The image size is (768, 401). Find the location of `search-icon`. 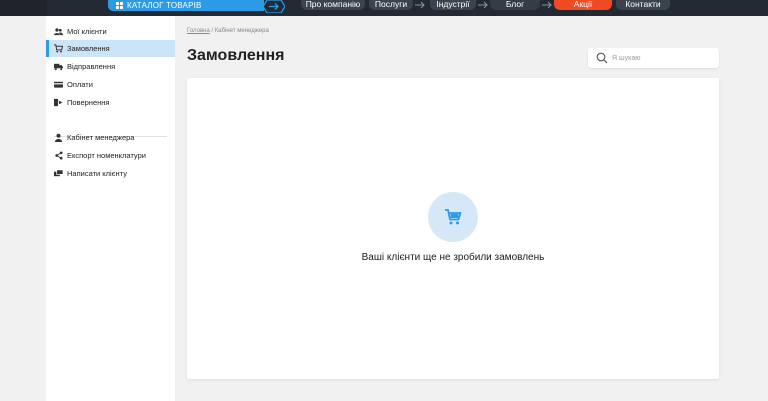

search-icon is located at coordinates (602, 58).